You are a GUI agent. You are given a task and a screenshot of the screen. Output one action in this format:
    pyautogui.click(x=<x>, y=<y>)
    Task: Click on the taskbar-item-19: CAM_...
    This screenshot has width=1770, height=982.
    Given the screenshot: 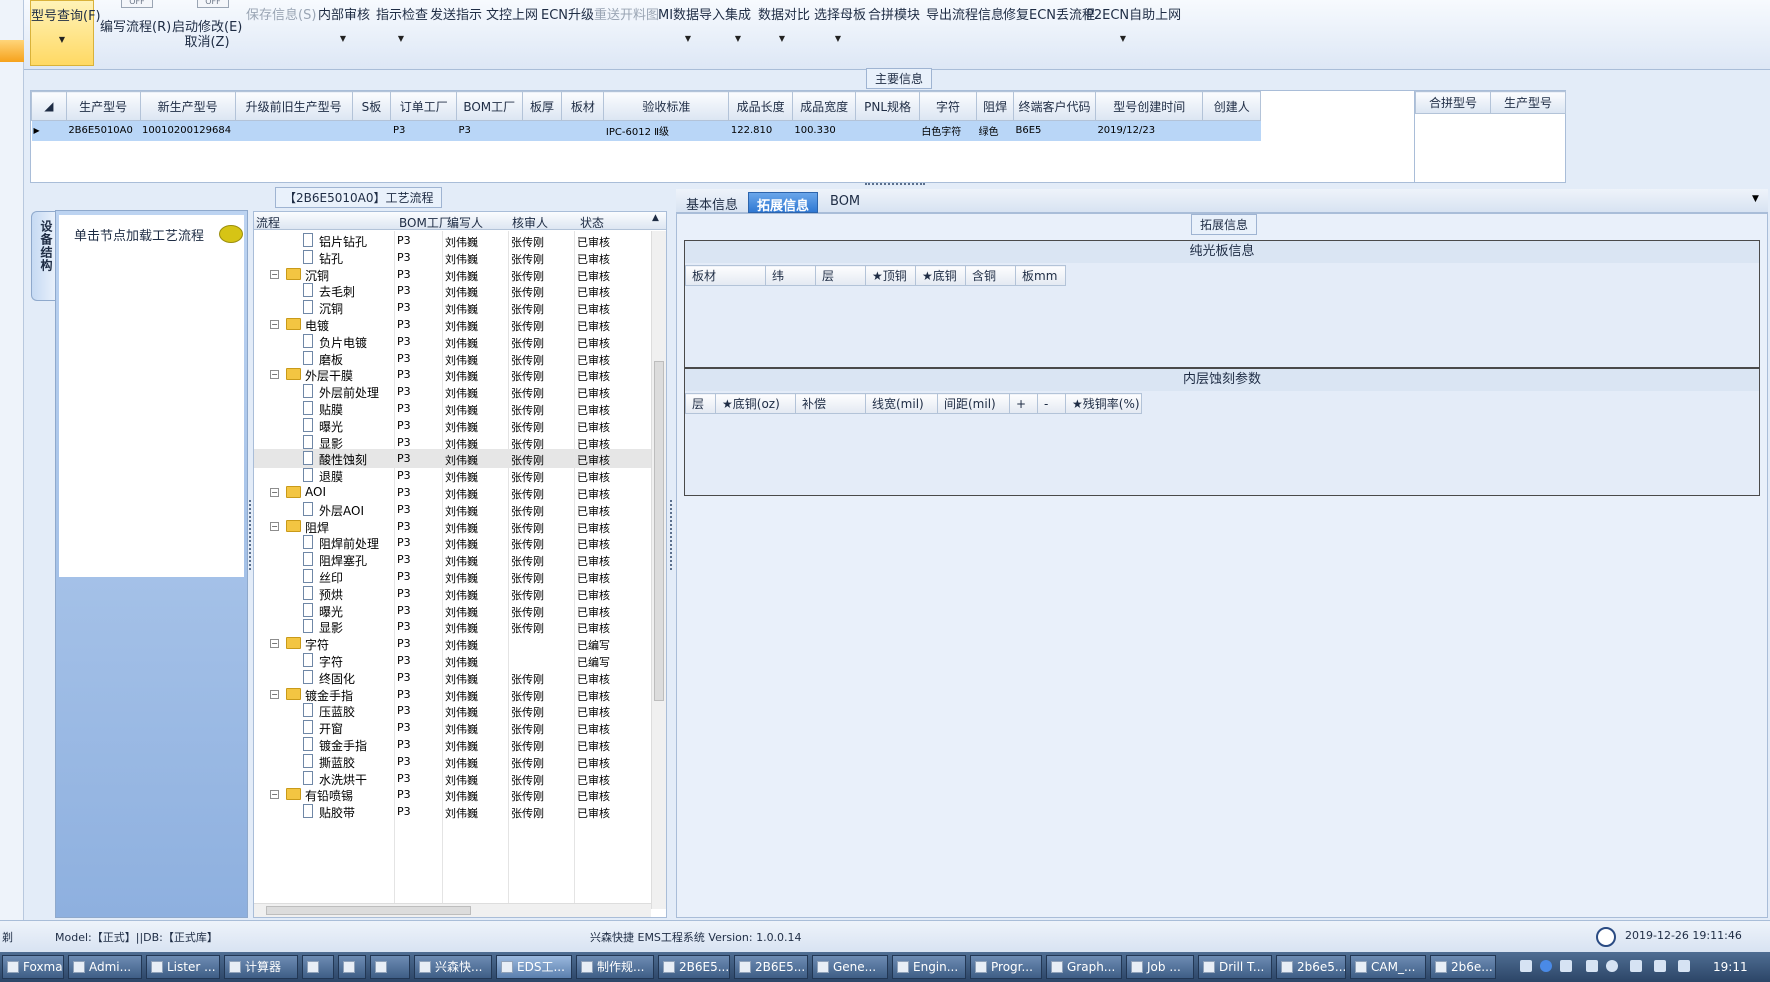 What is the action you would take?
    pyautogui.click(x=1388, y=967)
    